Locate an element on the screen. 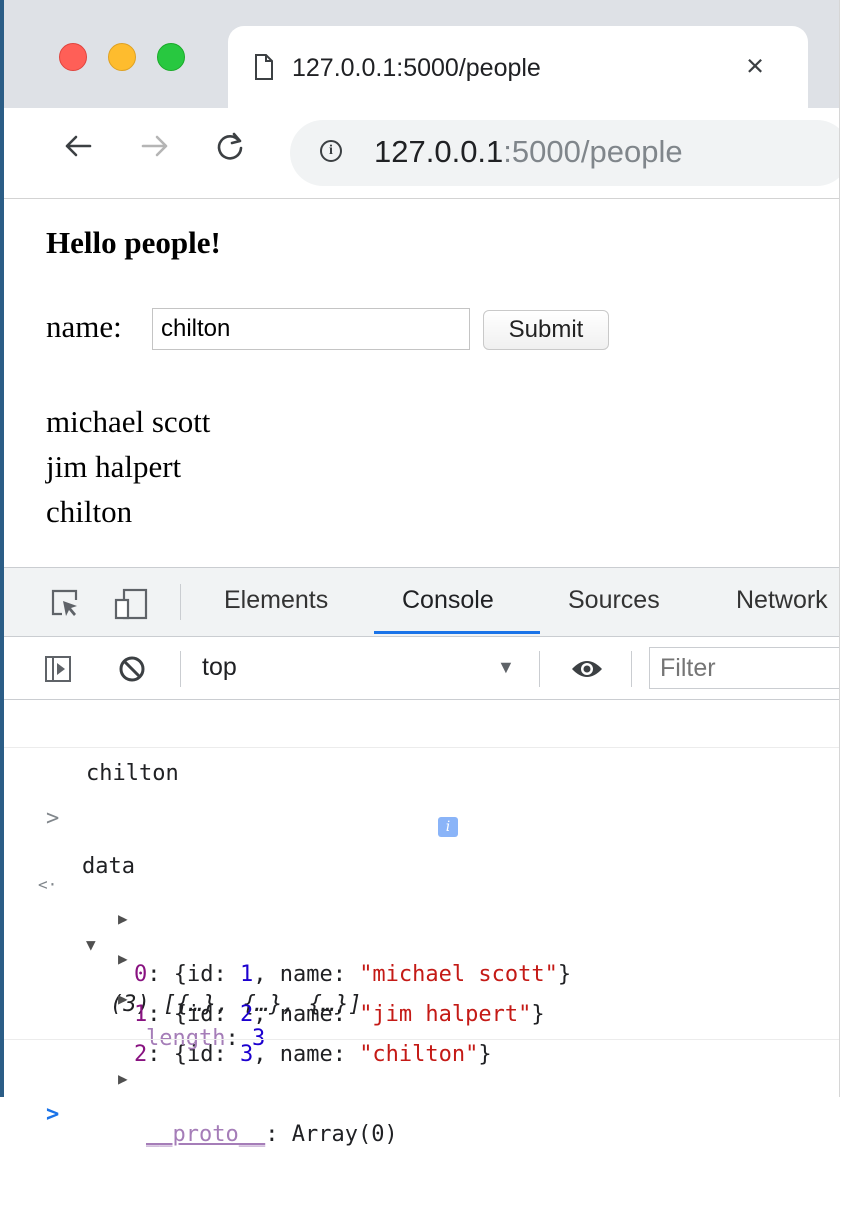  submit-button: Submit is located at coordinates (546, 330).